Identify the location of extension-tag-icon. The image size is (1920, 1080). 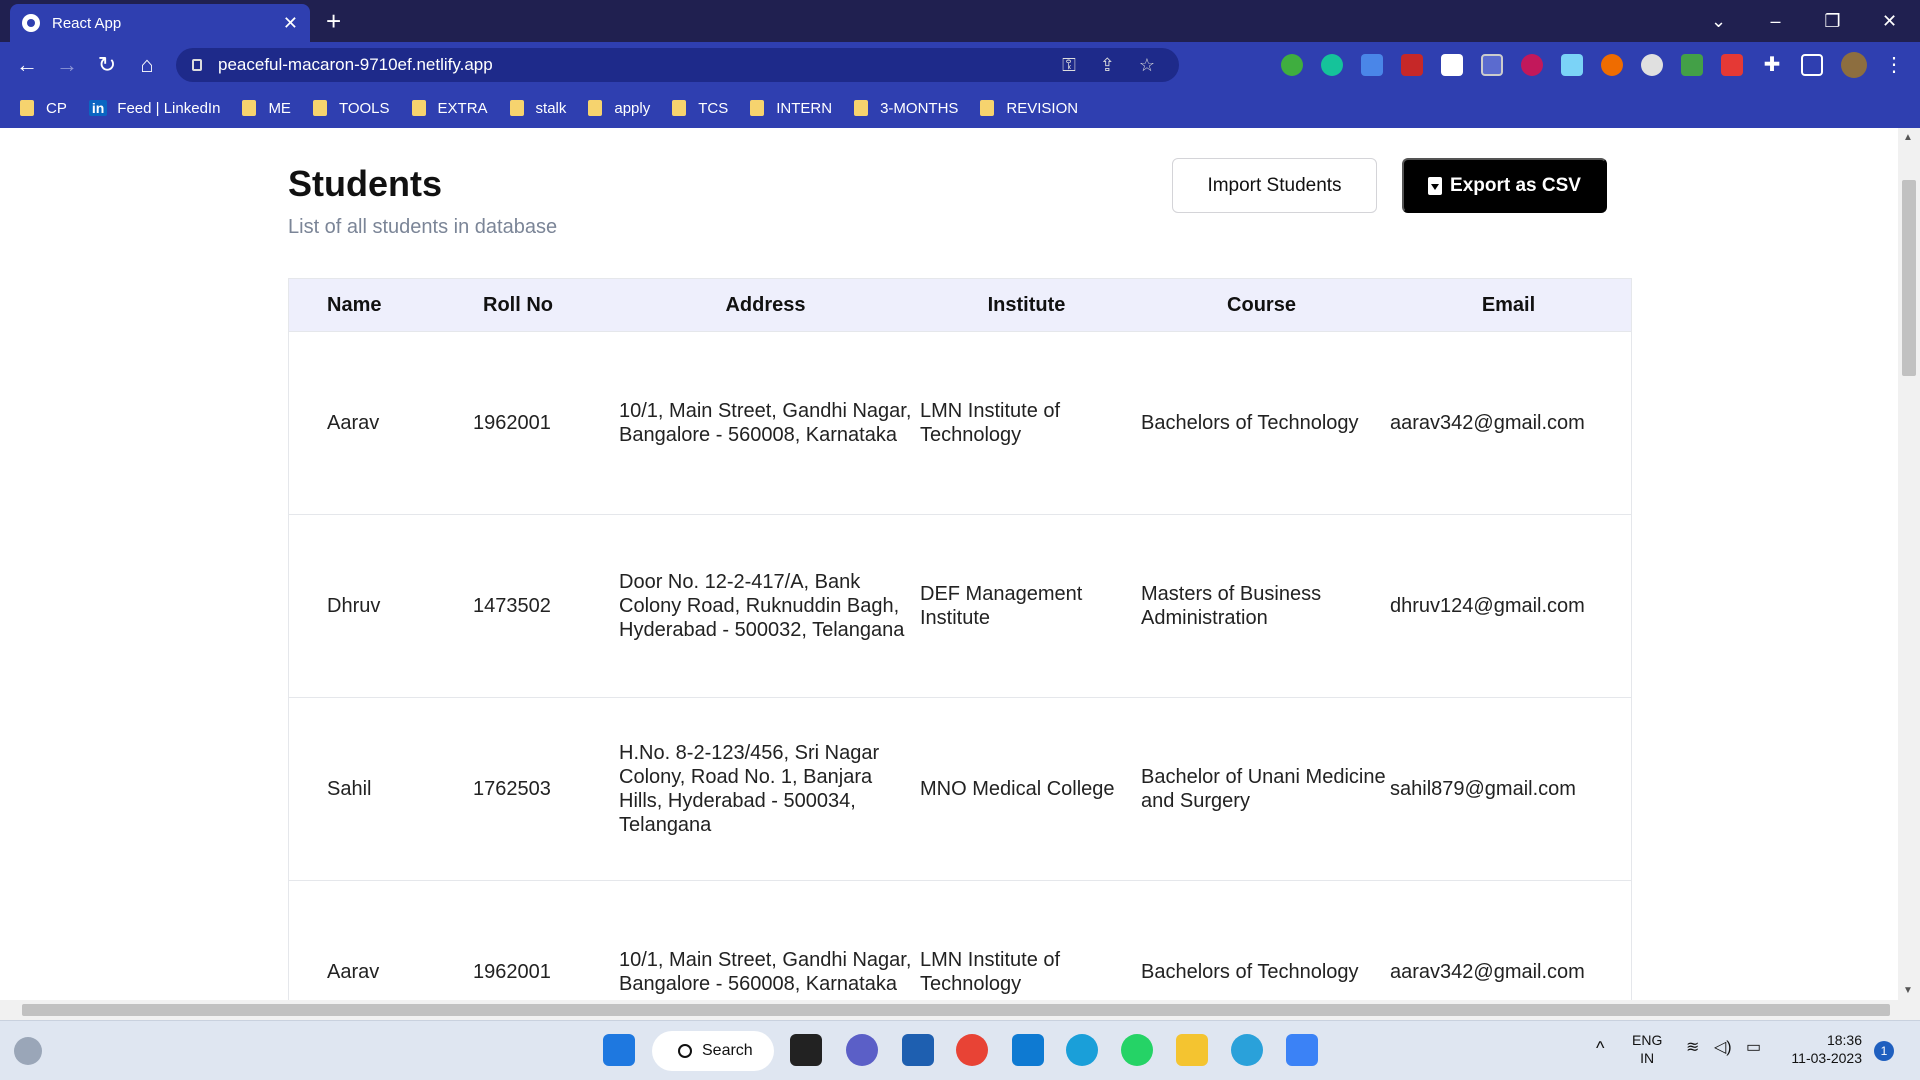
(1732, 65).